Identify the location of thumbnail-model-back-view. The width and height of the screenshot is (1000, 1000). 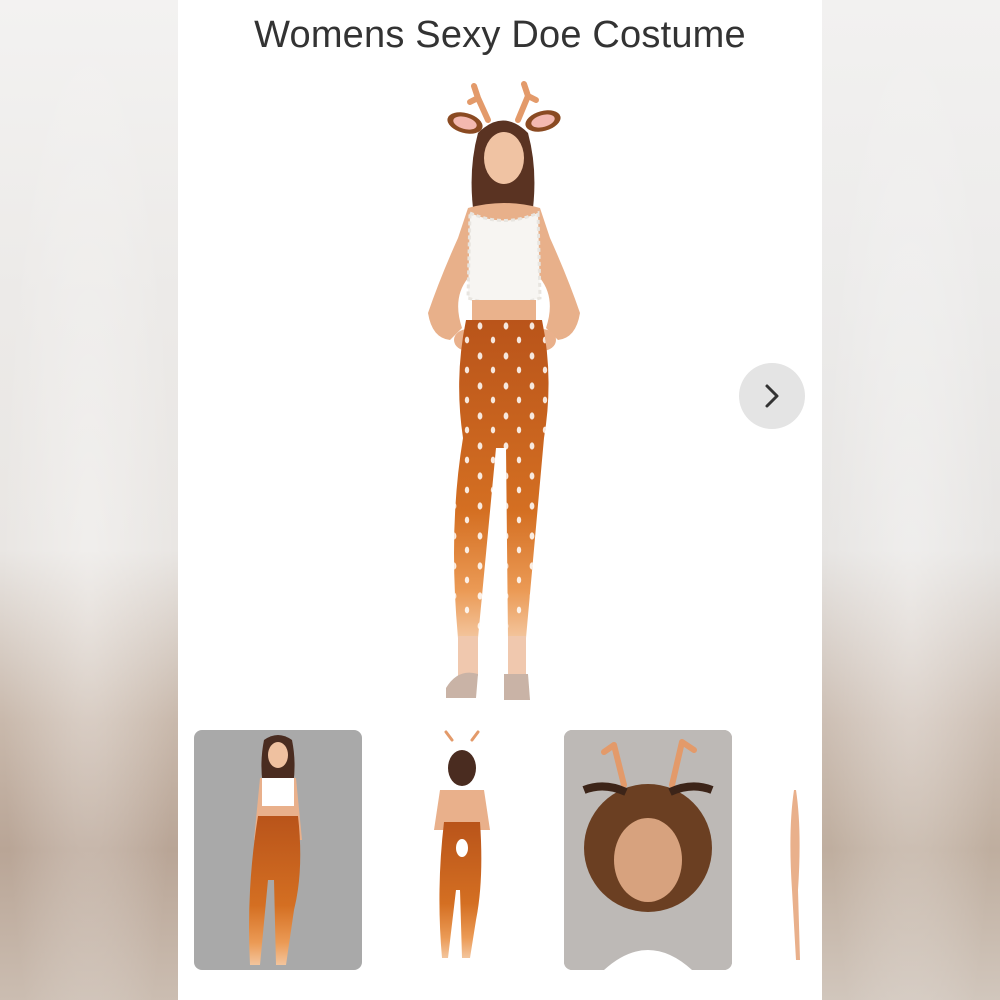
(462, 844).